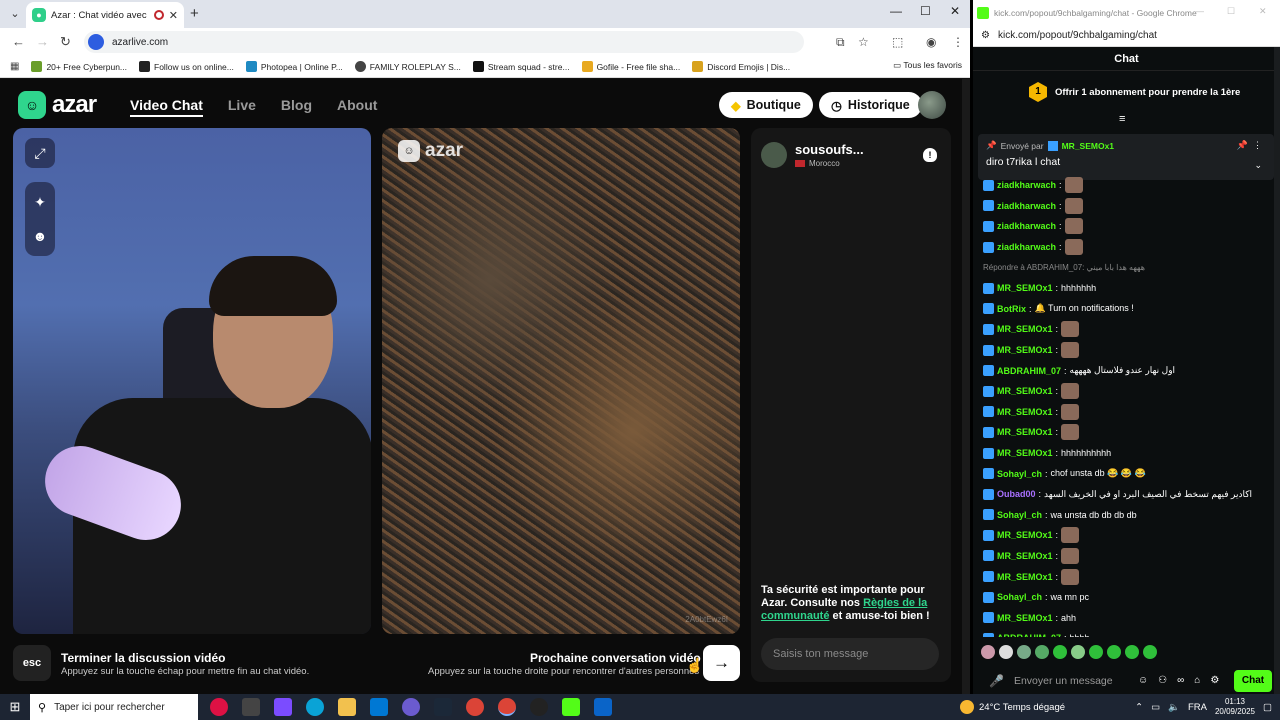 This screenshot has height=720, width=1280. Describe the element at coordinates (40, 153) in the screenshot. I see `expand-icon: ⤢` at that location.